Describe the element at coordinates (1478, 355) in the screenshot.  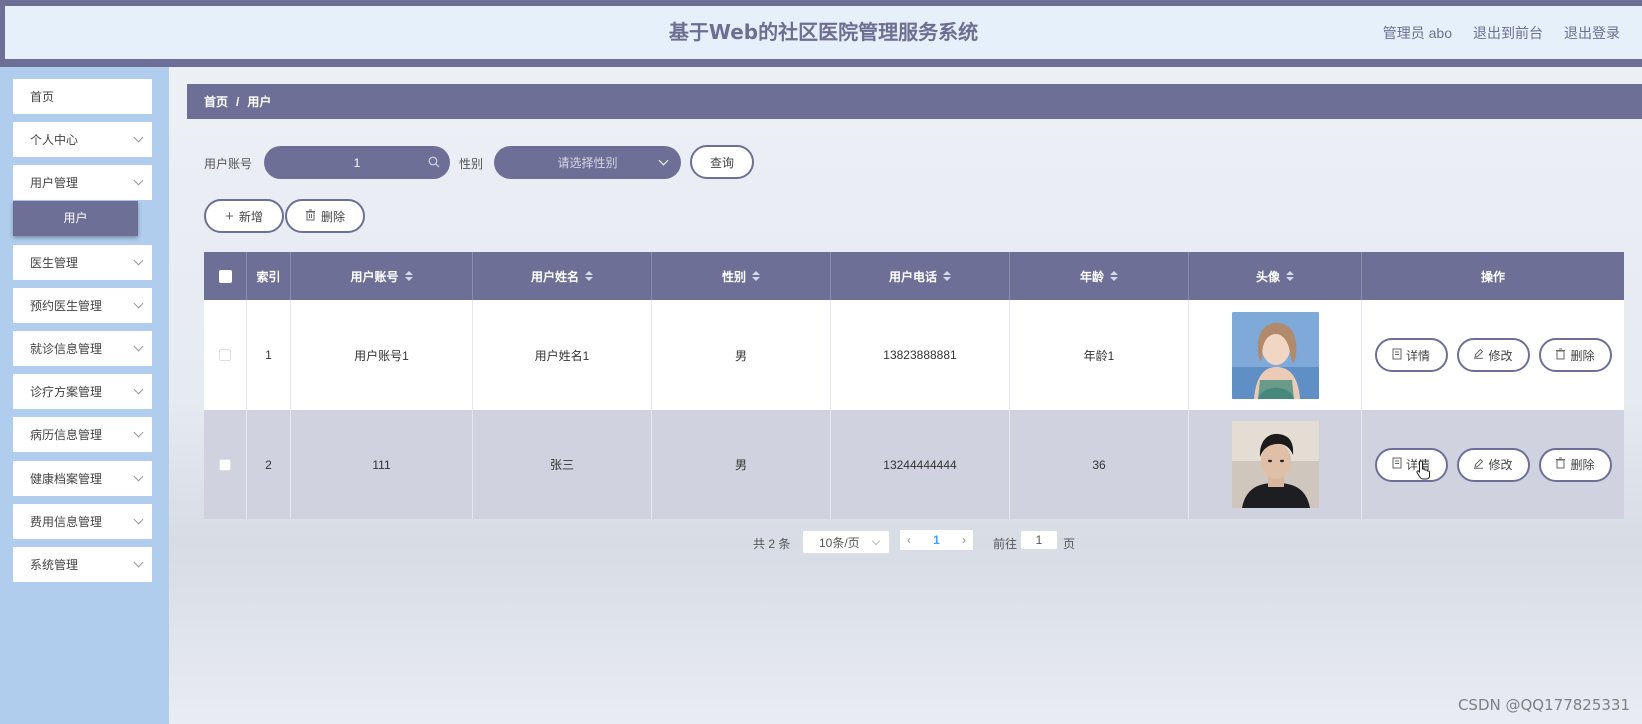
I see `pencil-icon` at that location.